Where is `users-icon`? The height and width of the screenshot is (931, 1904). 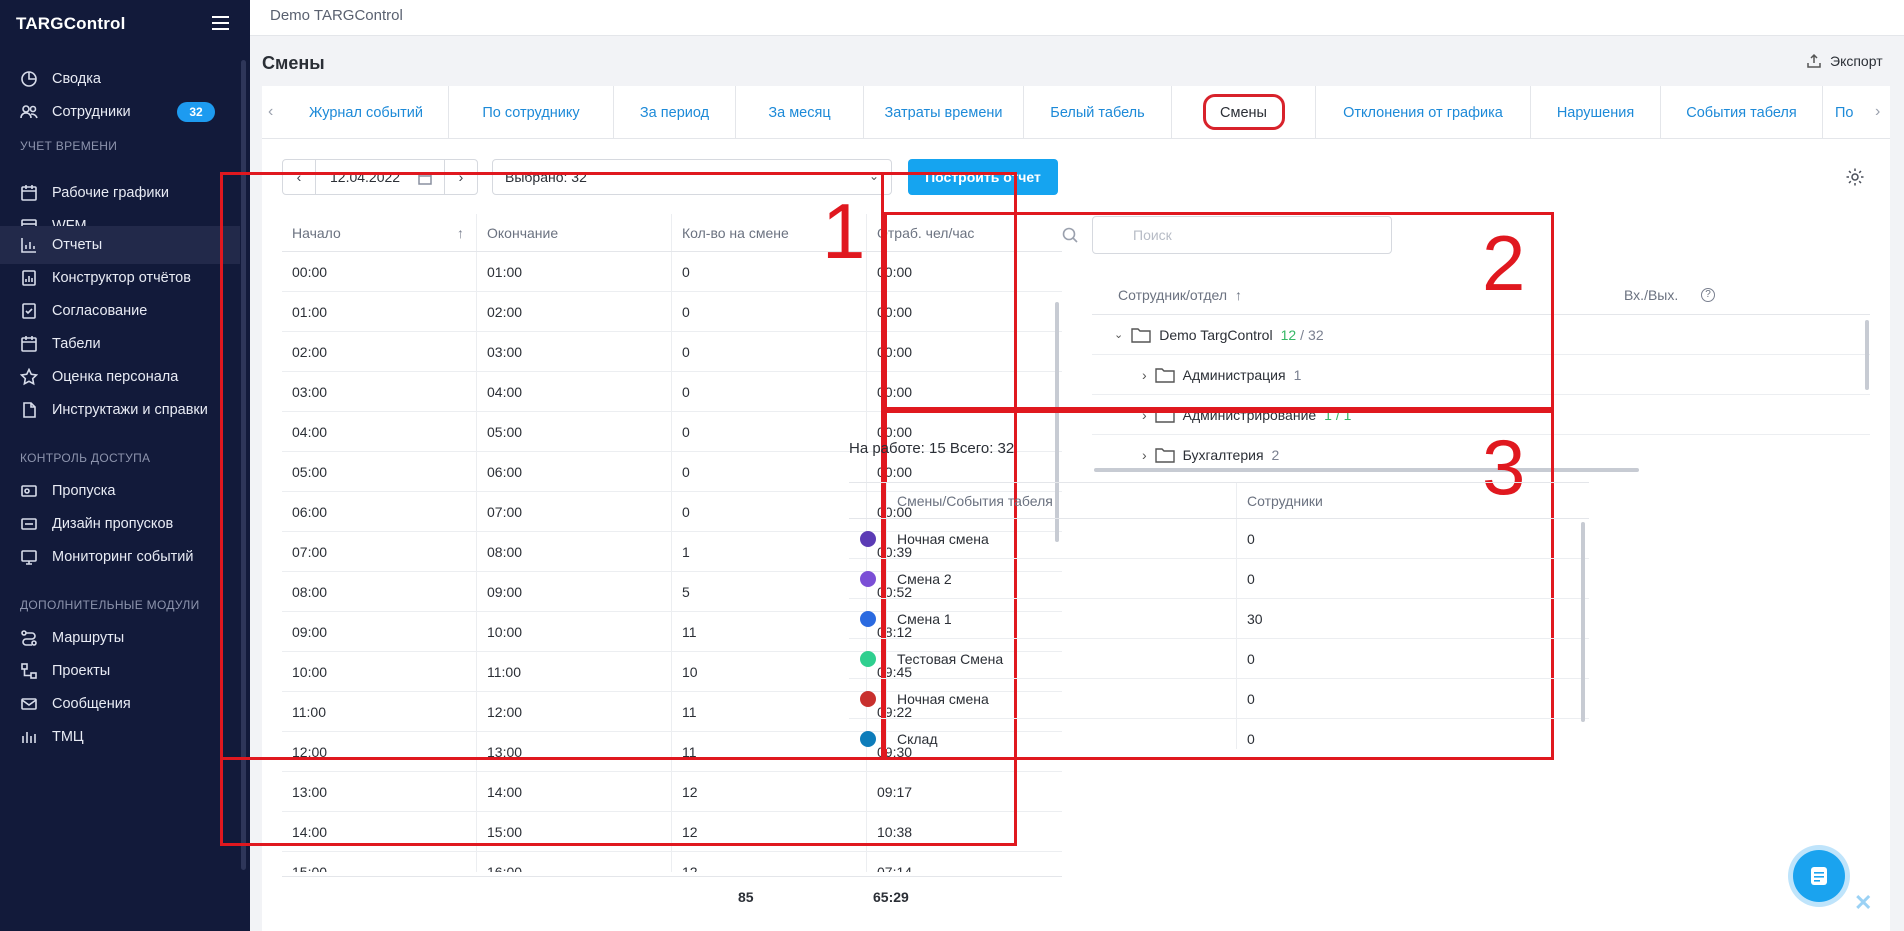
users-icon is located at coordinates (29, 112).